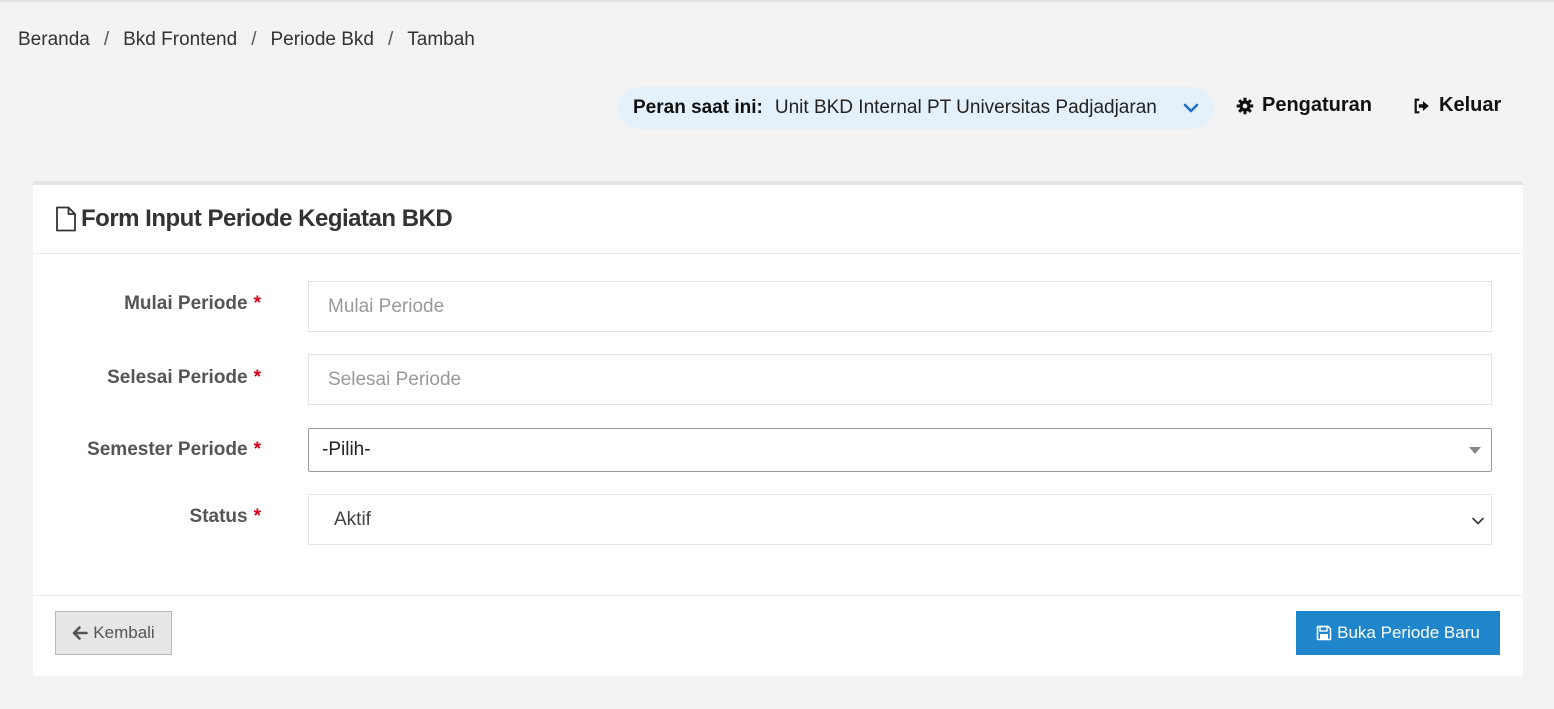  What do you see at coordinates (900, 379) in the screenshot?
I see `selesai-periode-input` at bounding box center [900, 379].